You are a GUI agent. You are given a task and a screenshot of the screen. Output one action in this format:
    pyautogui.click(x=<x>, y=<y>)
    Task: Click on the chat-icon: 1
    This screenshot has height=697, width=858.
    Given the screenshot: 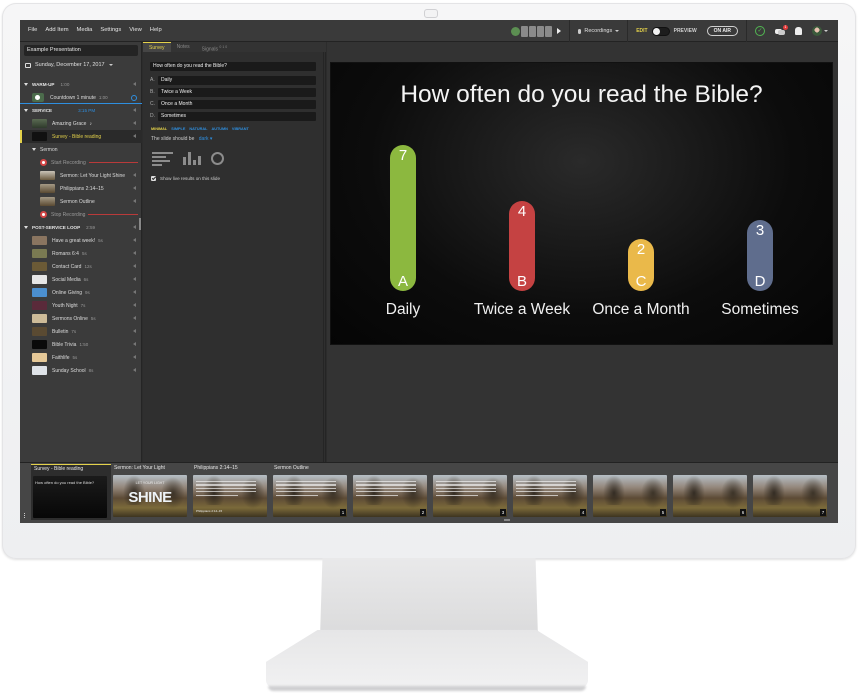 What is the action you would take?
    pyautogui.click(x=781, y=29)
    